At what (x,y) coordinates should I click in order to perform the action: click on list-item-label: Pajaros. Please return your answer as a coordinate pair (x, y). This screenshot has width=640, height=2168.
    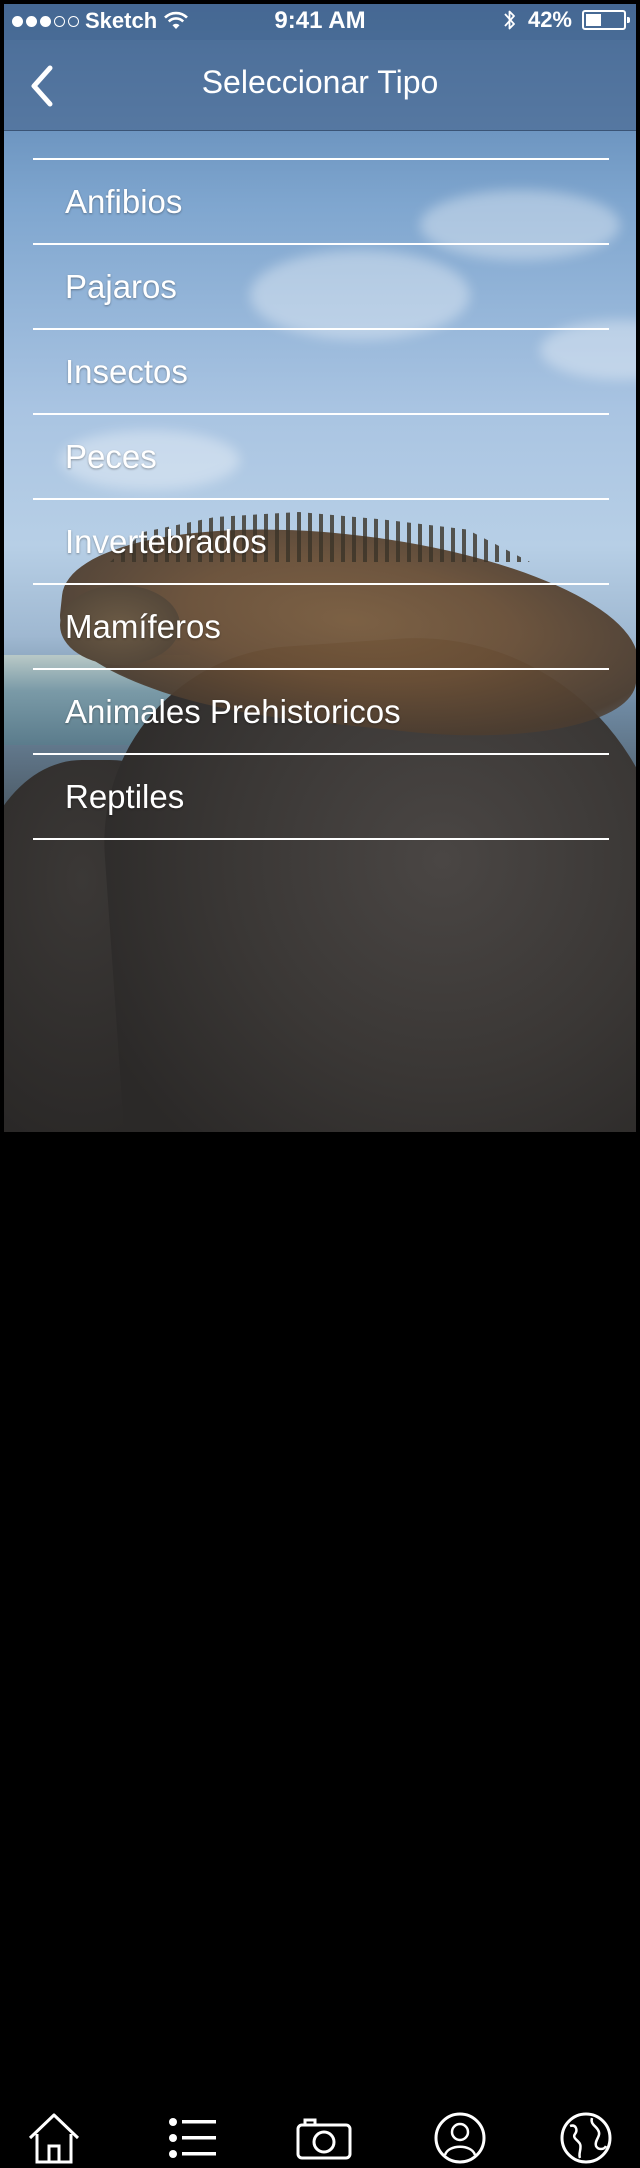
    Looking at the image, I should click on (121, 286).